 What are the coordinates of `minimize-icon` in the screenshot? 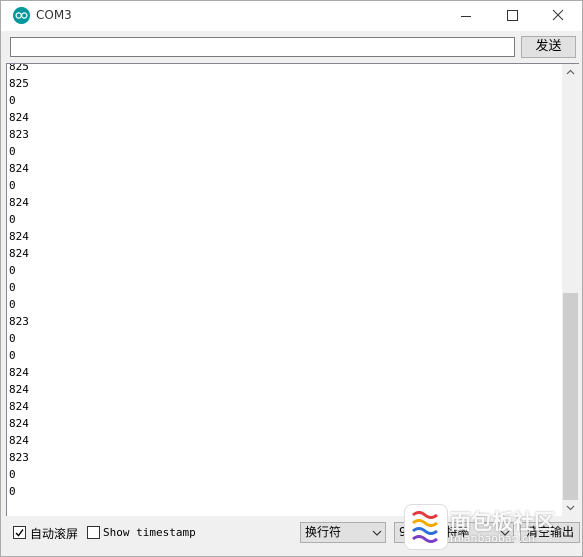 It's located at (466, 16).